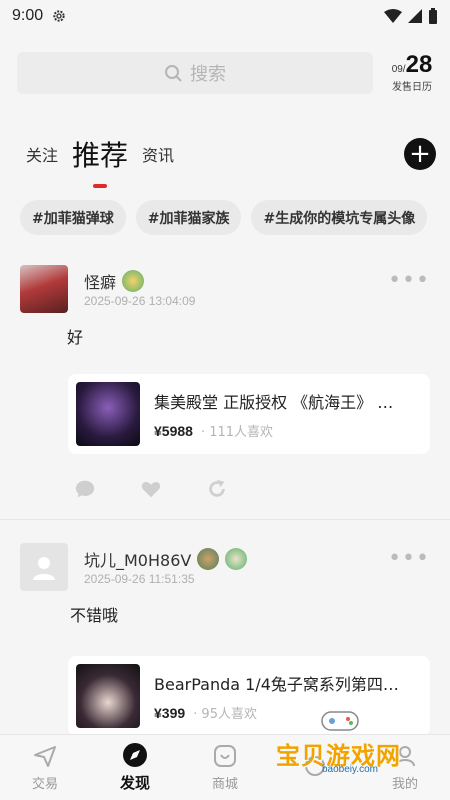 This screenshot has height=800, width=450. I want to click on post-time: 2025-09-26 11:51:35, so click(139, 579).